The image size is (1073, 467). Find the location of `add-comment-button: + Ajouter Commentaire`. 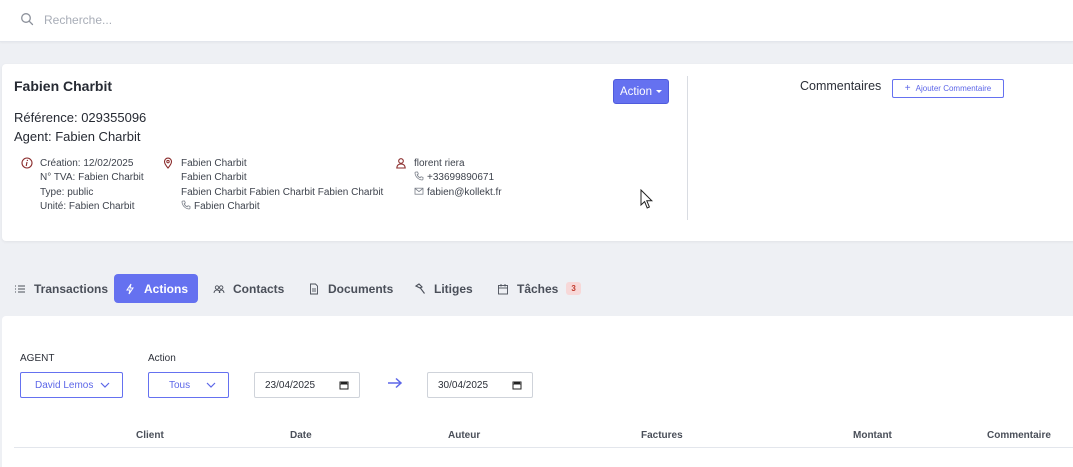

add-comment-button: + Ajouter Commentaire is located at coordinates (948, 88).